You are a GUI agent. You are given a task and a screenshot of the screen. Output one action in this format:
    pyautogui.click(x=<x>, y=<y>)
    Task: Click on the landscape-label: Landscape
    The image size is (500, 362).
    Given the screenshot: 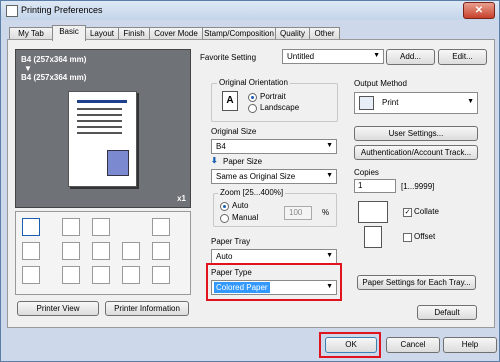 What is the action you would take?
    pyautogui.click(x=280, y=107)
    